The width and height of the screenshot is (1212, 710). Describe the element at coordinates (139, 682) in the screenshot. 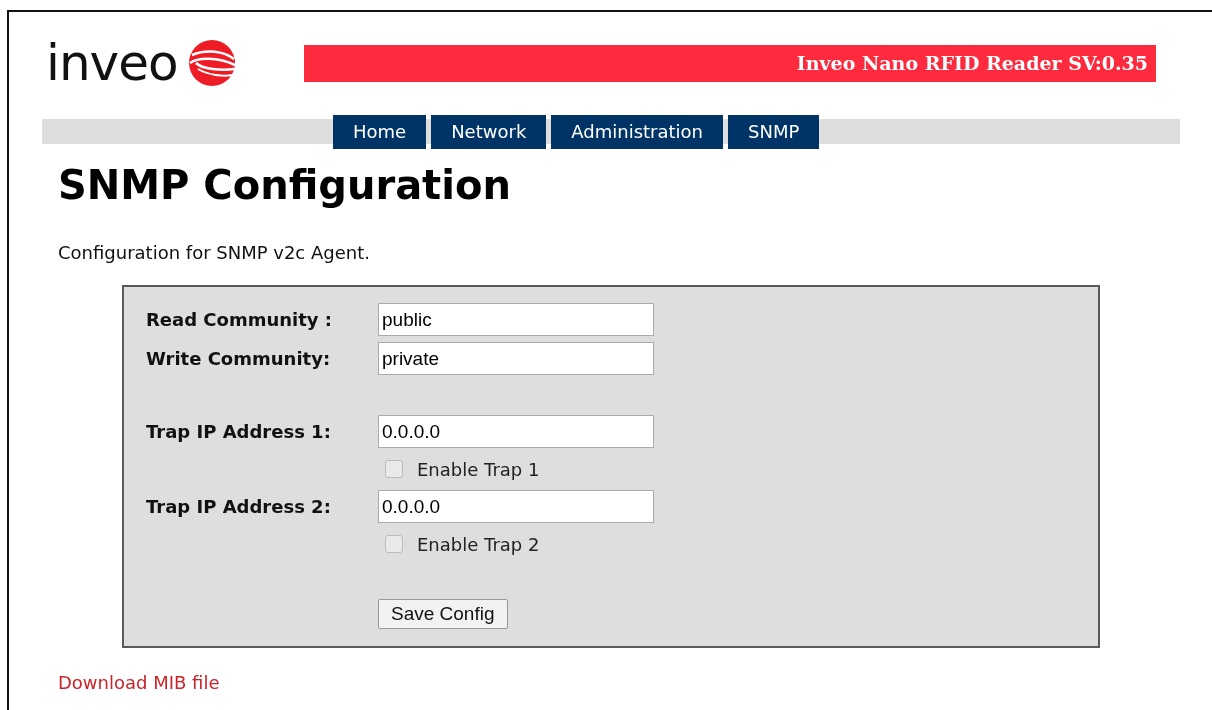

I see `download-link: Download MIB file` at that location.